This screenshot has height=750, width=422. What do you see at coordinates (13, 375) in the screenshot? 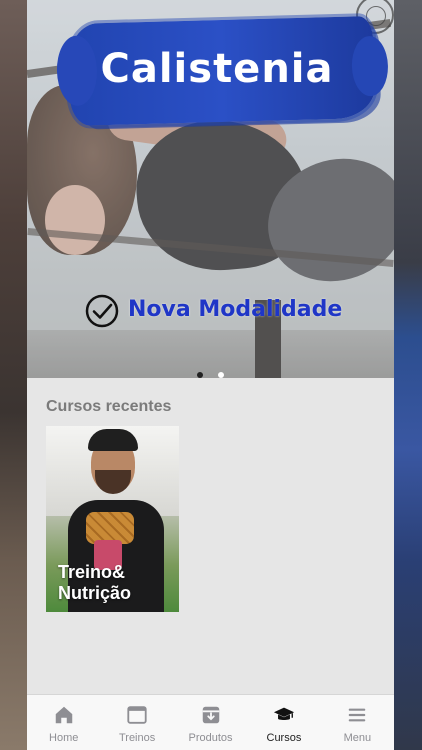
I see `background-left` at bounding box center [13, 375].